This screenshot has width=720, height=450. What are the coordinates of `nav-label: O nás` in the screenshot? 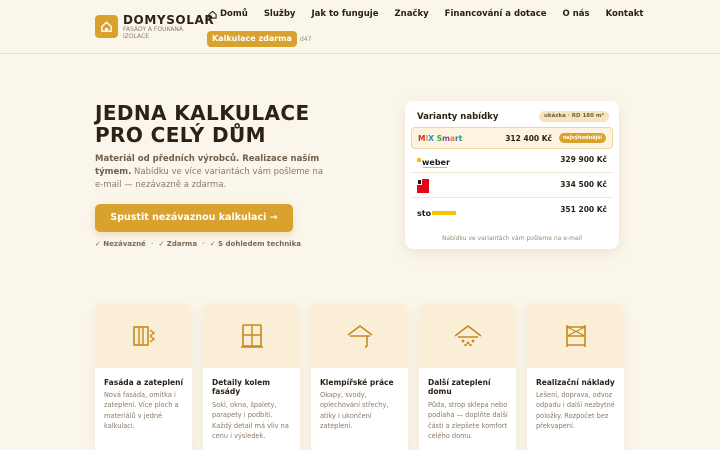 It's located at (576, 14).